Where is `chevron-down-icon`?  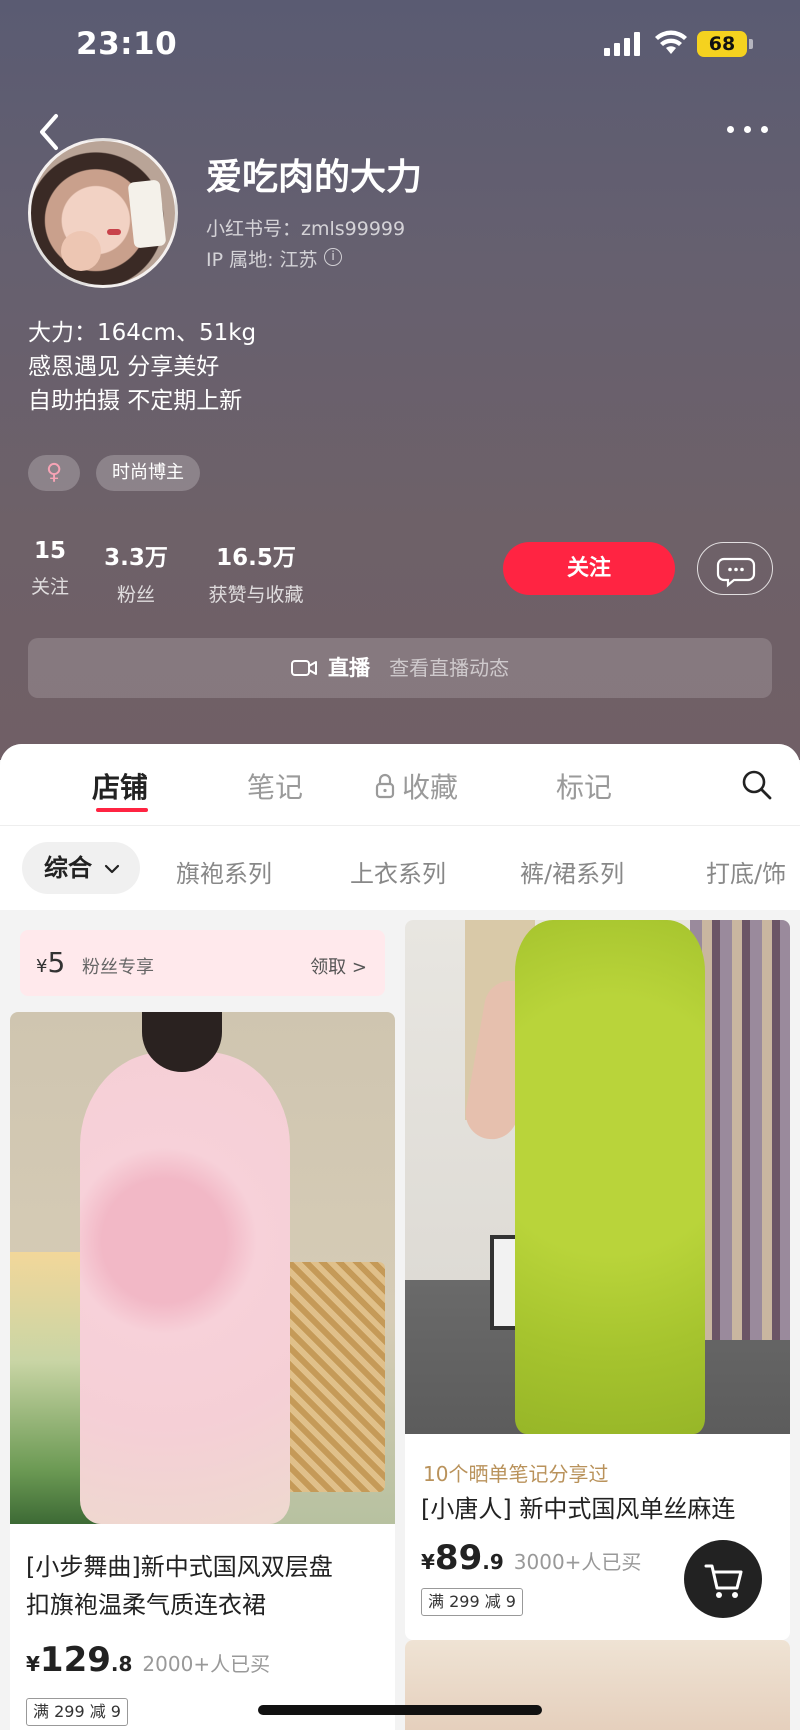 chevron-down-icon is located at coordinates (112, 869).